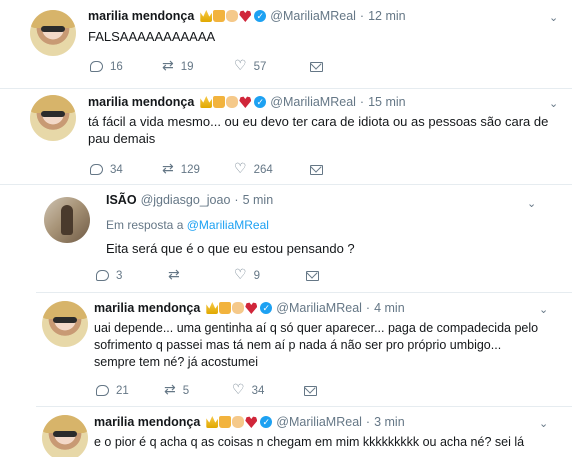  What do you see at coordinates (126, 67) in the screenshot?
I see `reply-button: 16` at bounding box center [126, 67].